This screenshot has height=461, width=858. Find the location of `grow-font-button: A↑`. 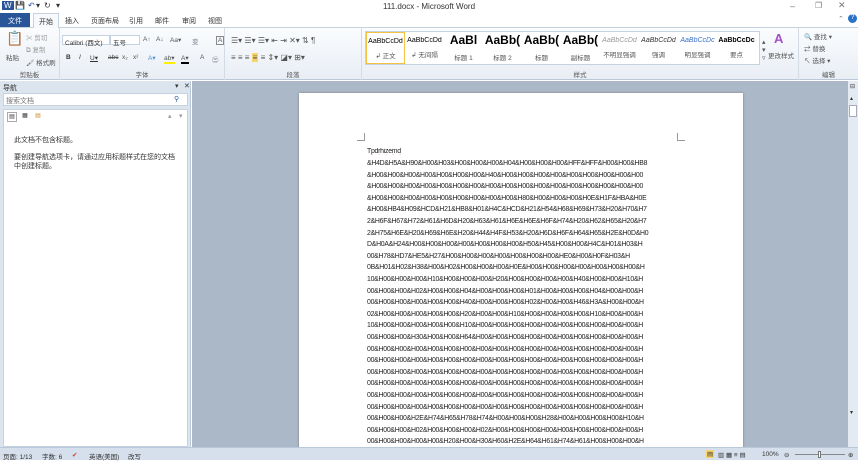

grow-font-button: A↑ is located at coordinates (147, 39).